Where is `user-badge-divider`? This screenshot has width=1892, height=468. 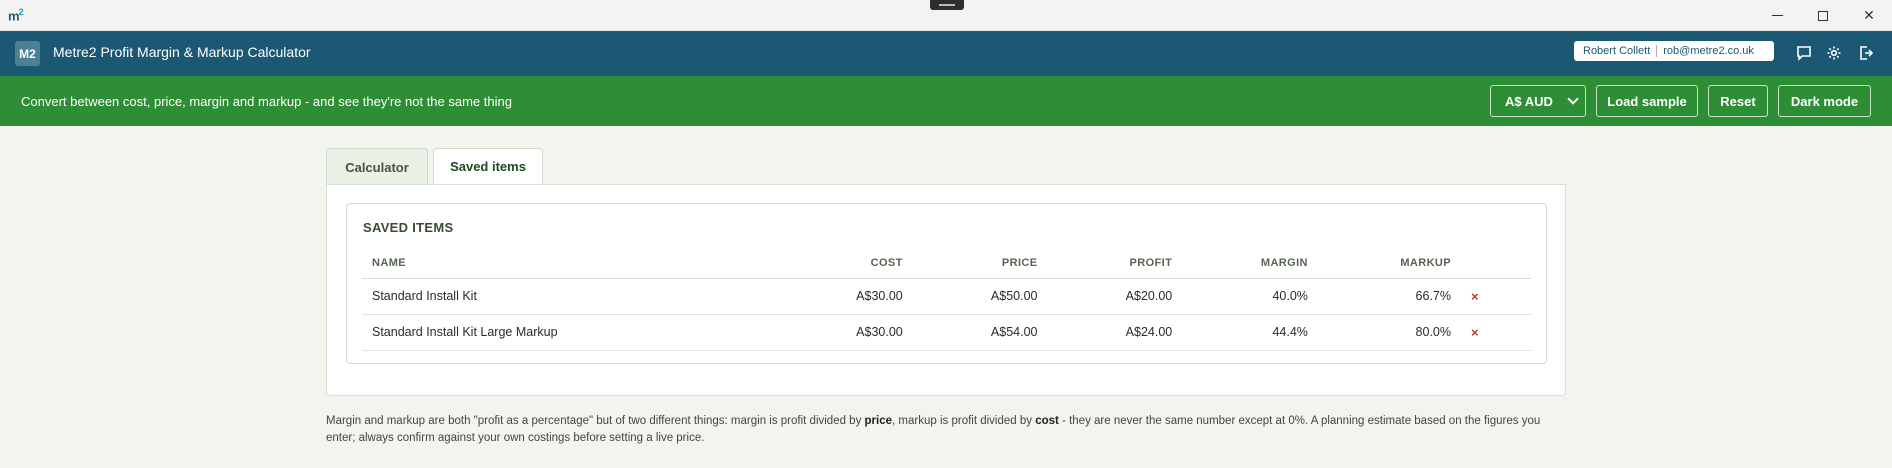
user-badge-divider is located at coordinates (1657, 51).